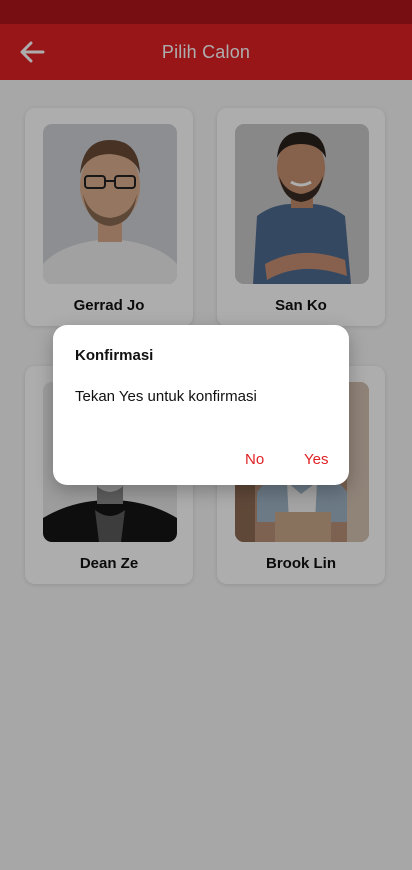 The height and width of the screenshot is (870, 412). I want to click on yes-button: Yes, so click(316, 459).